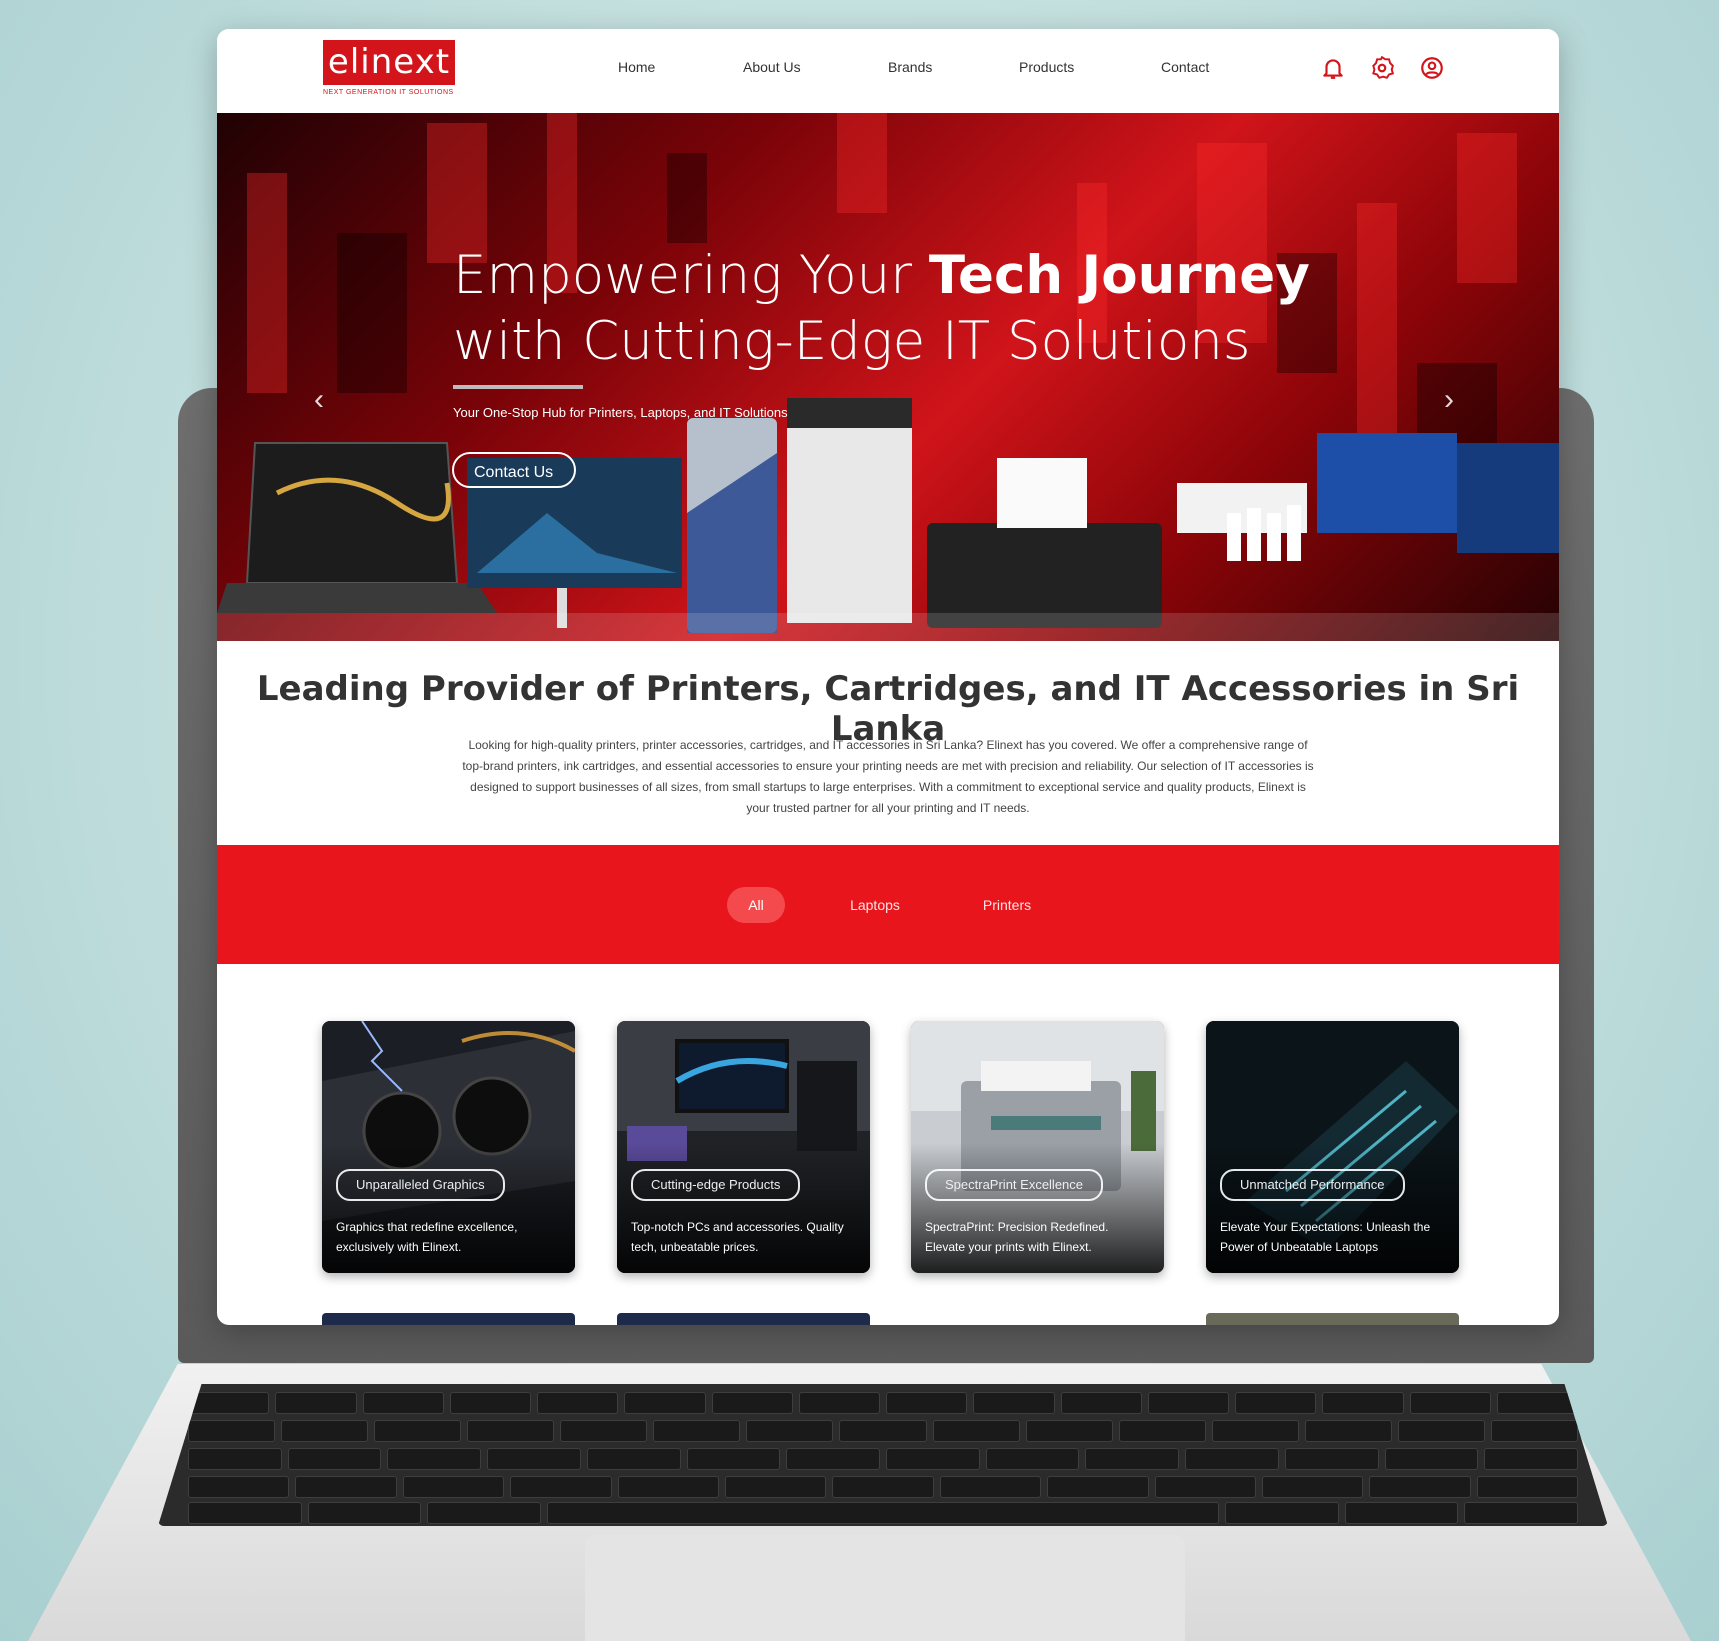 This screenshot has width=1719, height=1641. I want to click on nav-about-us: About Us, so click(772, 67).